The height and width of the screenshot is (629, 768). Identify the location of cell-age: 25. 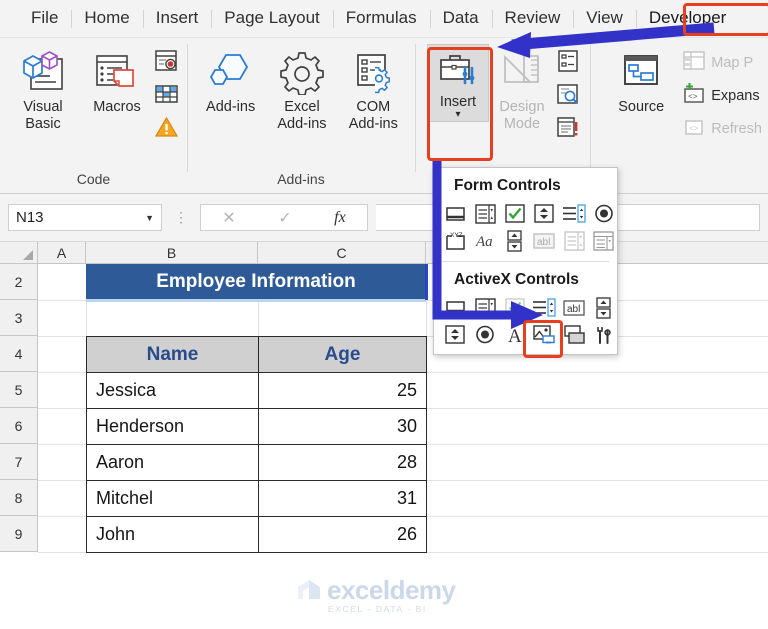
(342, 390).